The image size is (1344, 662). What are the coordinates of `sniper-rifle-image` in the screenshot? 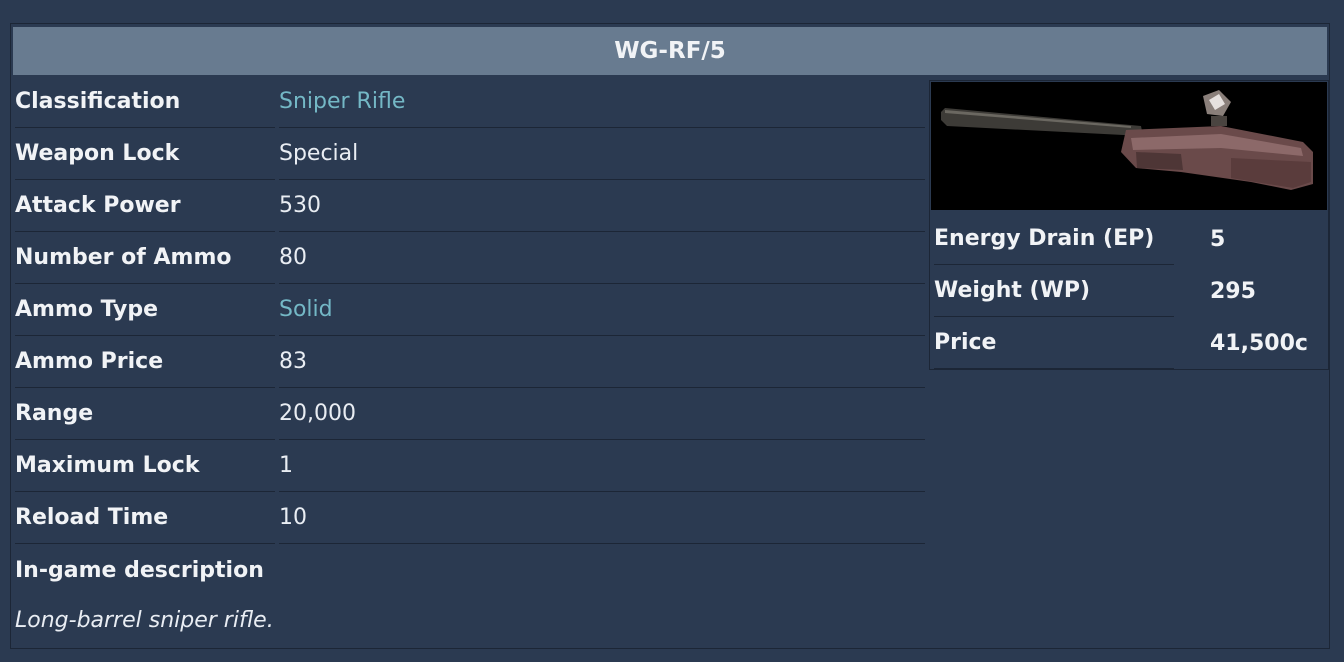 It's located at (1129, 146).